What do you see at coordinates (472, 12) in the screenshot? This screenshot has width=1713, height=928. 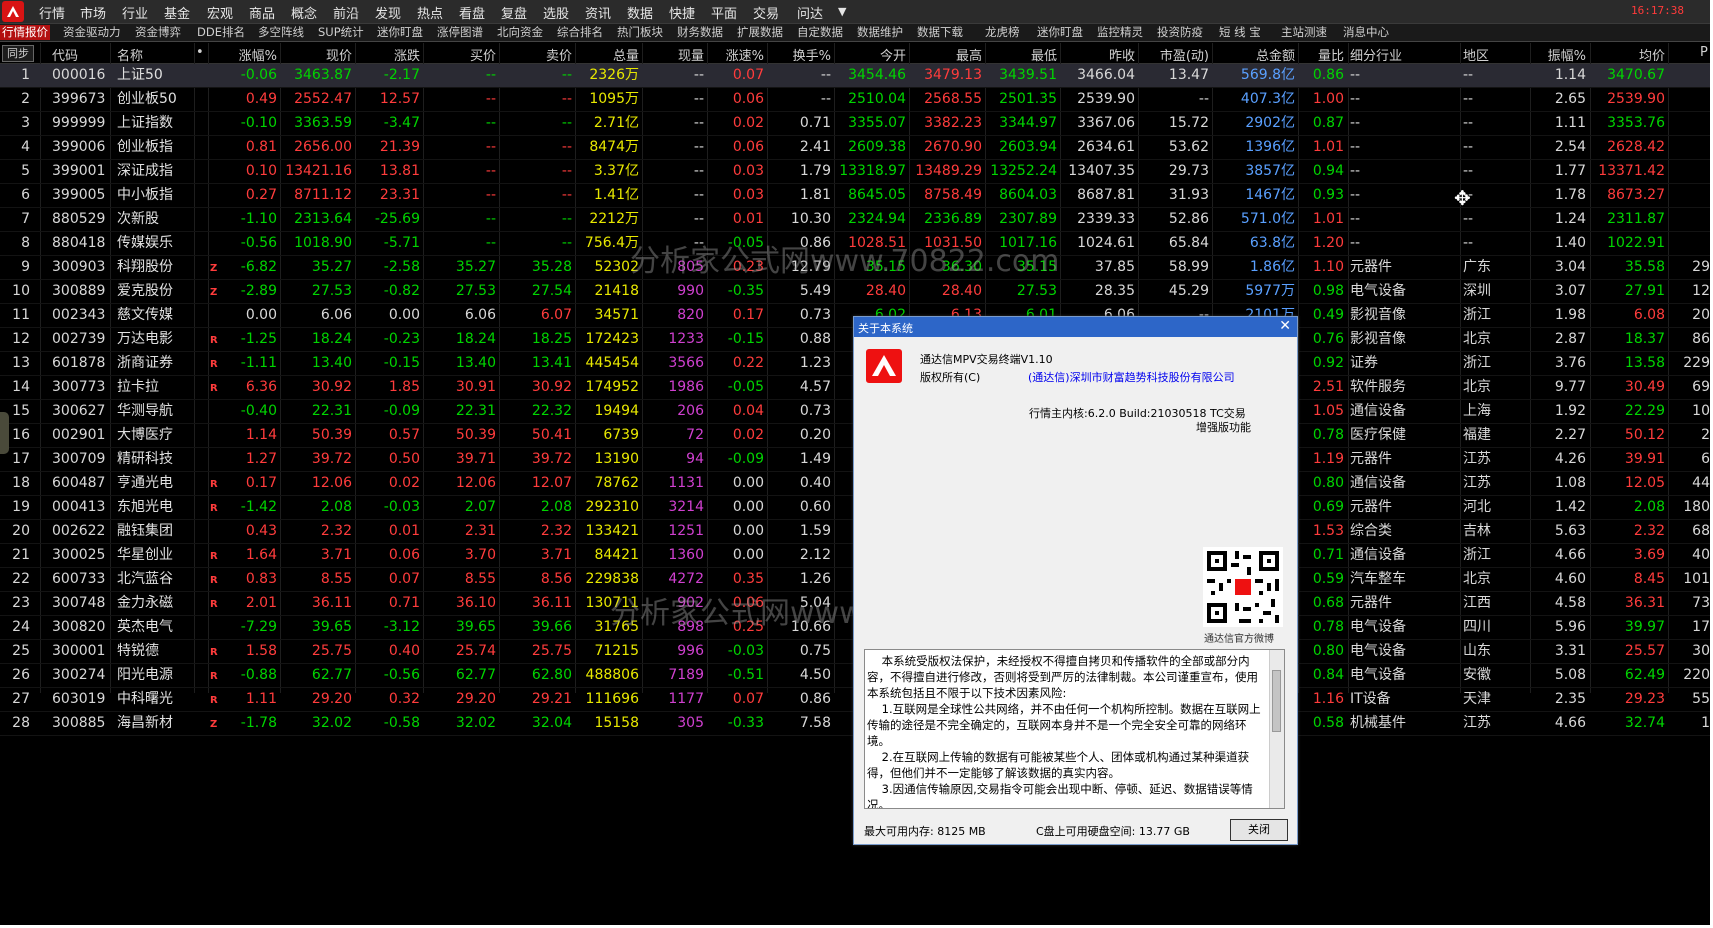 I see `menu-watch: 看盘` at bounding box center [472, 12].